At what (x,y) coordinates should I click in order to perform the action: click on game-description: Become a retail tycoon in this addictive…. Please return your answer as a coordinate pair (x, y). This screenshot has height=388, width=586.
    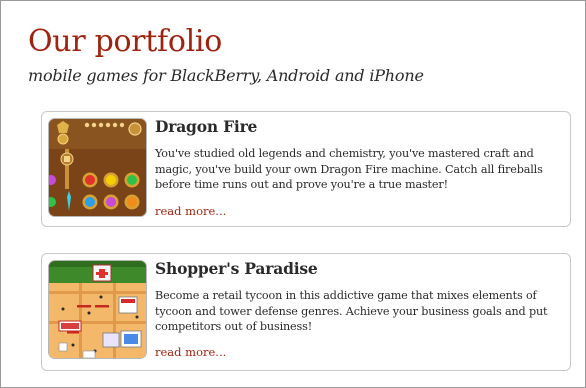
    Looking at the image, I should click on (351, 311).